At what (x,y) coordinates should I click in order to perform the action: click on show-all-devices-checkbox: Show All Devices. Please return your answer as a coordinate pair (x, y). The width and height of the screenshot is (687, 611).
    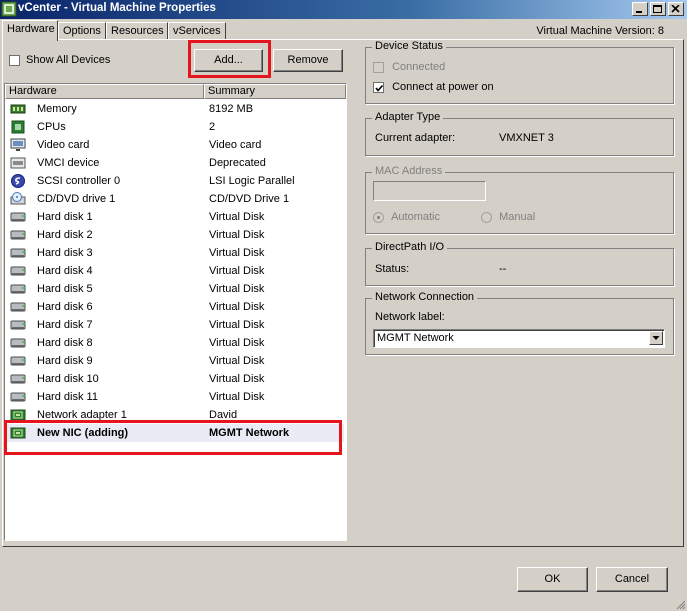
    Looking at the image, I should click on (59, 60).